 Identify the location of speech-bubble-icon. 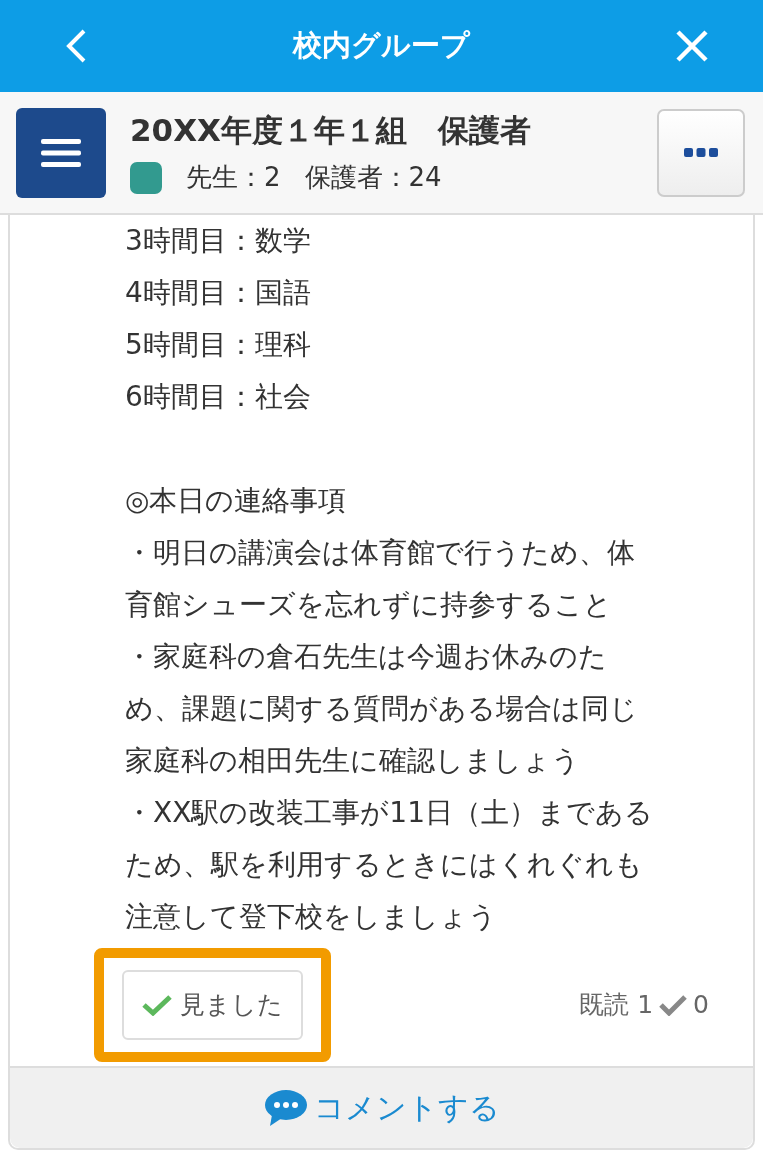
(285, 1108).